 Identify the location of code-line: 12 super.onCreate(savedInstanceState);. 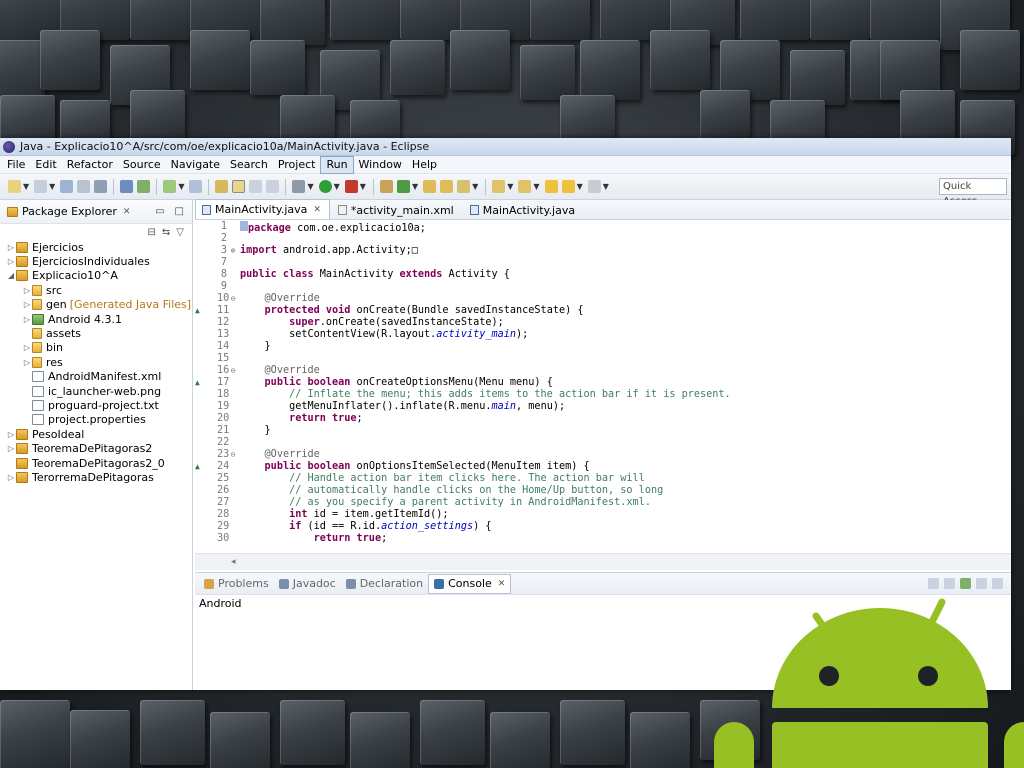
(603, 323).